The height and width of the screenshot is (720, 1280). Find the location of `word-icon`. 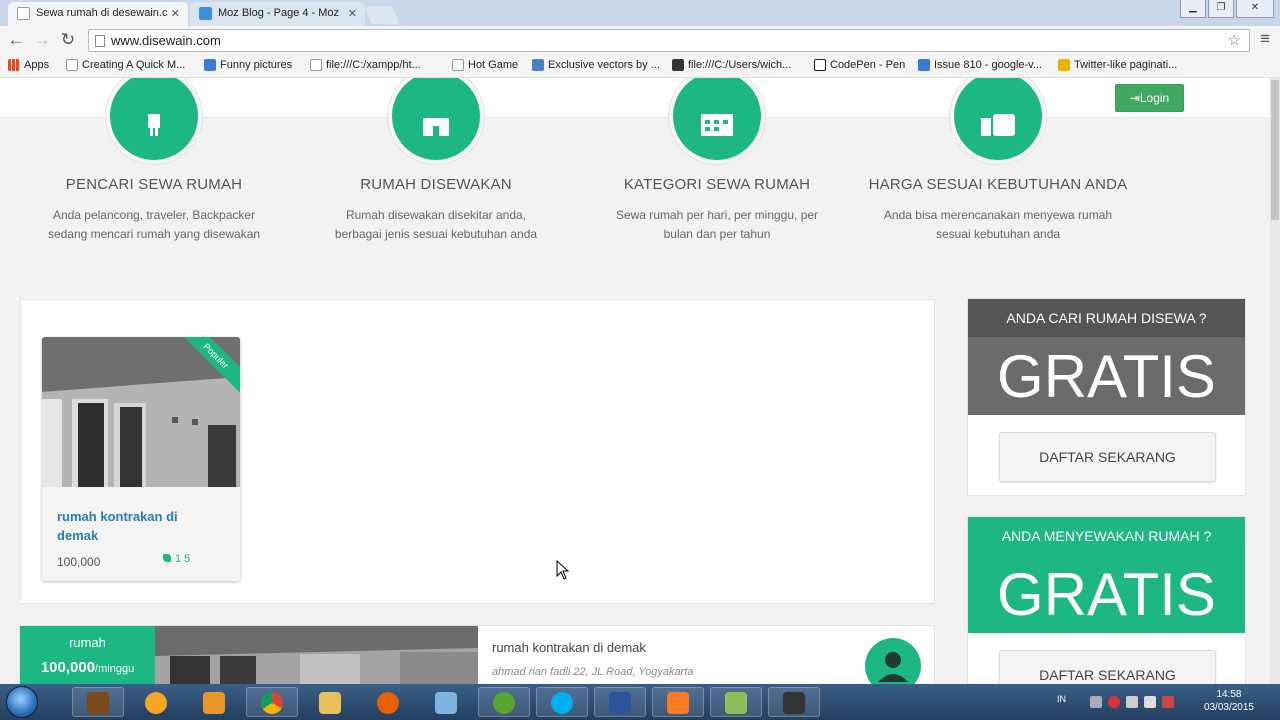

word-icon is located at coordinates (620, 703).